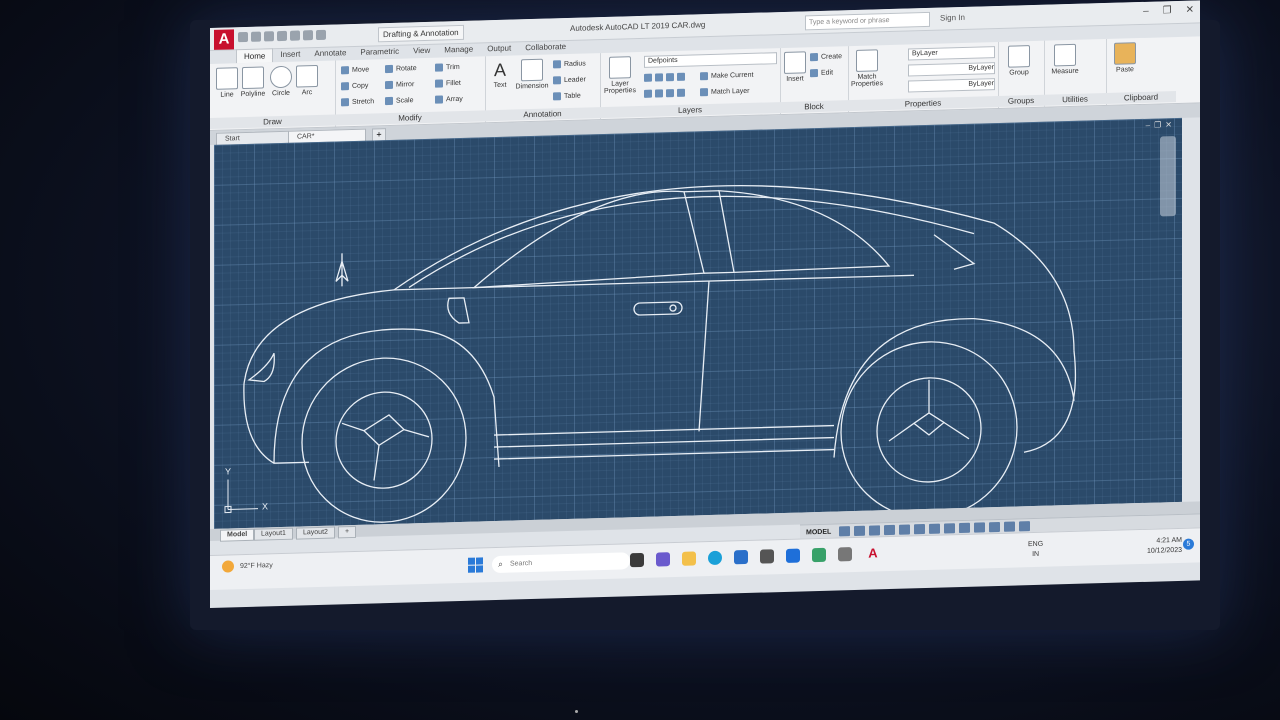  What do you see at coordinates (421, 51) in the screenshot?
I see `tab-view: View` at bounding box center [421, 51].